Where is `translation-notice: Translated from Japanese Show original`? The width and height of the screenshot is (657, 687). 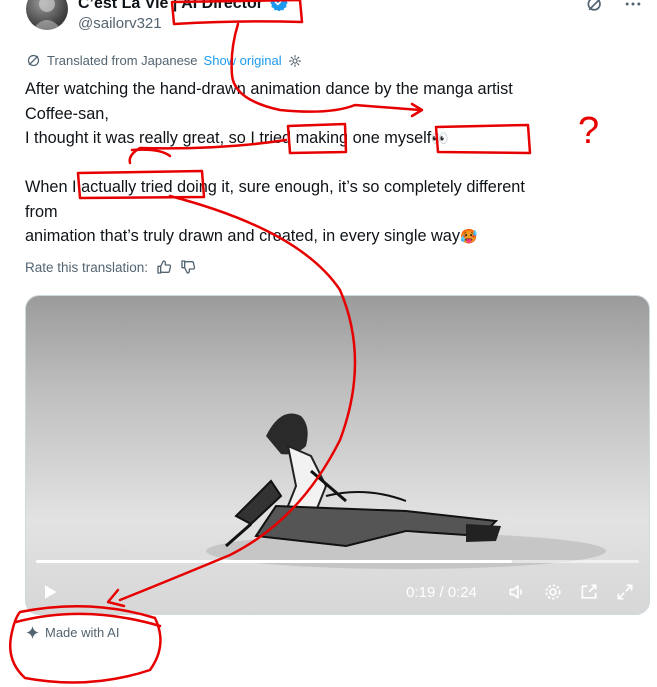 translation-notice: Translated from Japanese Show original is located at coordinates (164, 60).